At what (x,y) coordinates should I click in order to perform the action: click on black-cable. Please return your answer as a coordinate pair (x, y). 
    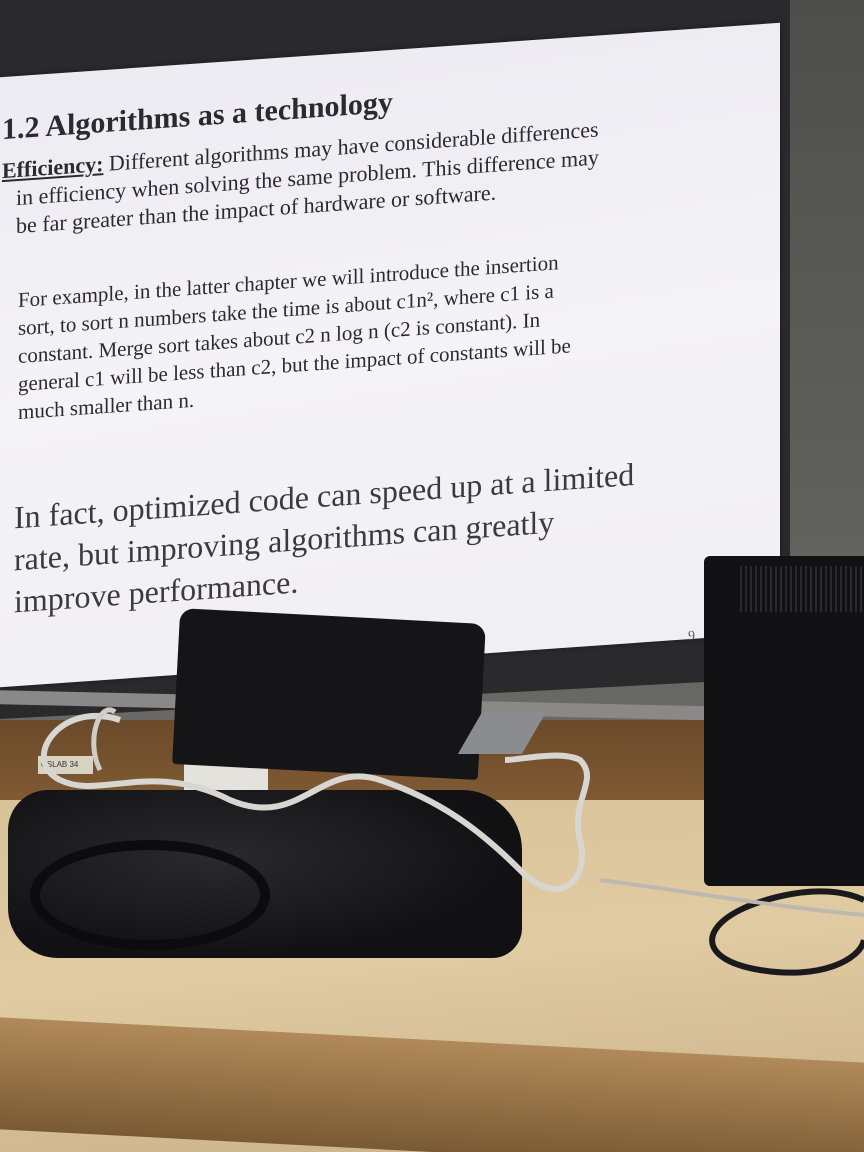
    Looking at the image, I should click on (786, 932).